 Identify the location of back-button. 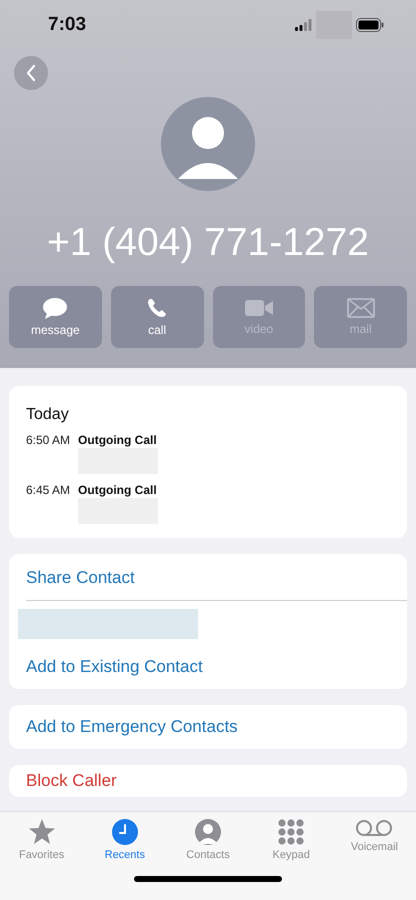
(31, 73).